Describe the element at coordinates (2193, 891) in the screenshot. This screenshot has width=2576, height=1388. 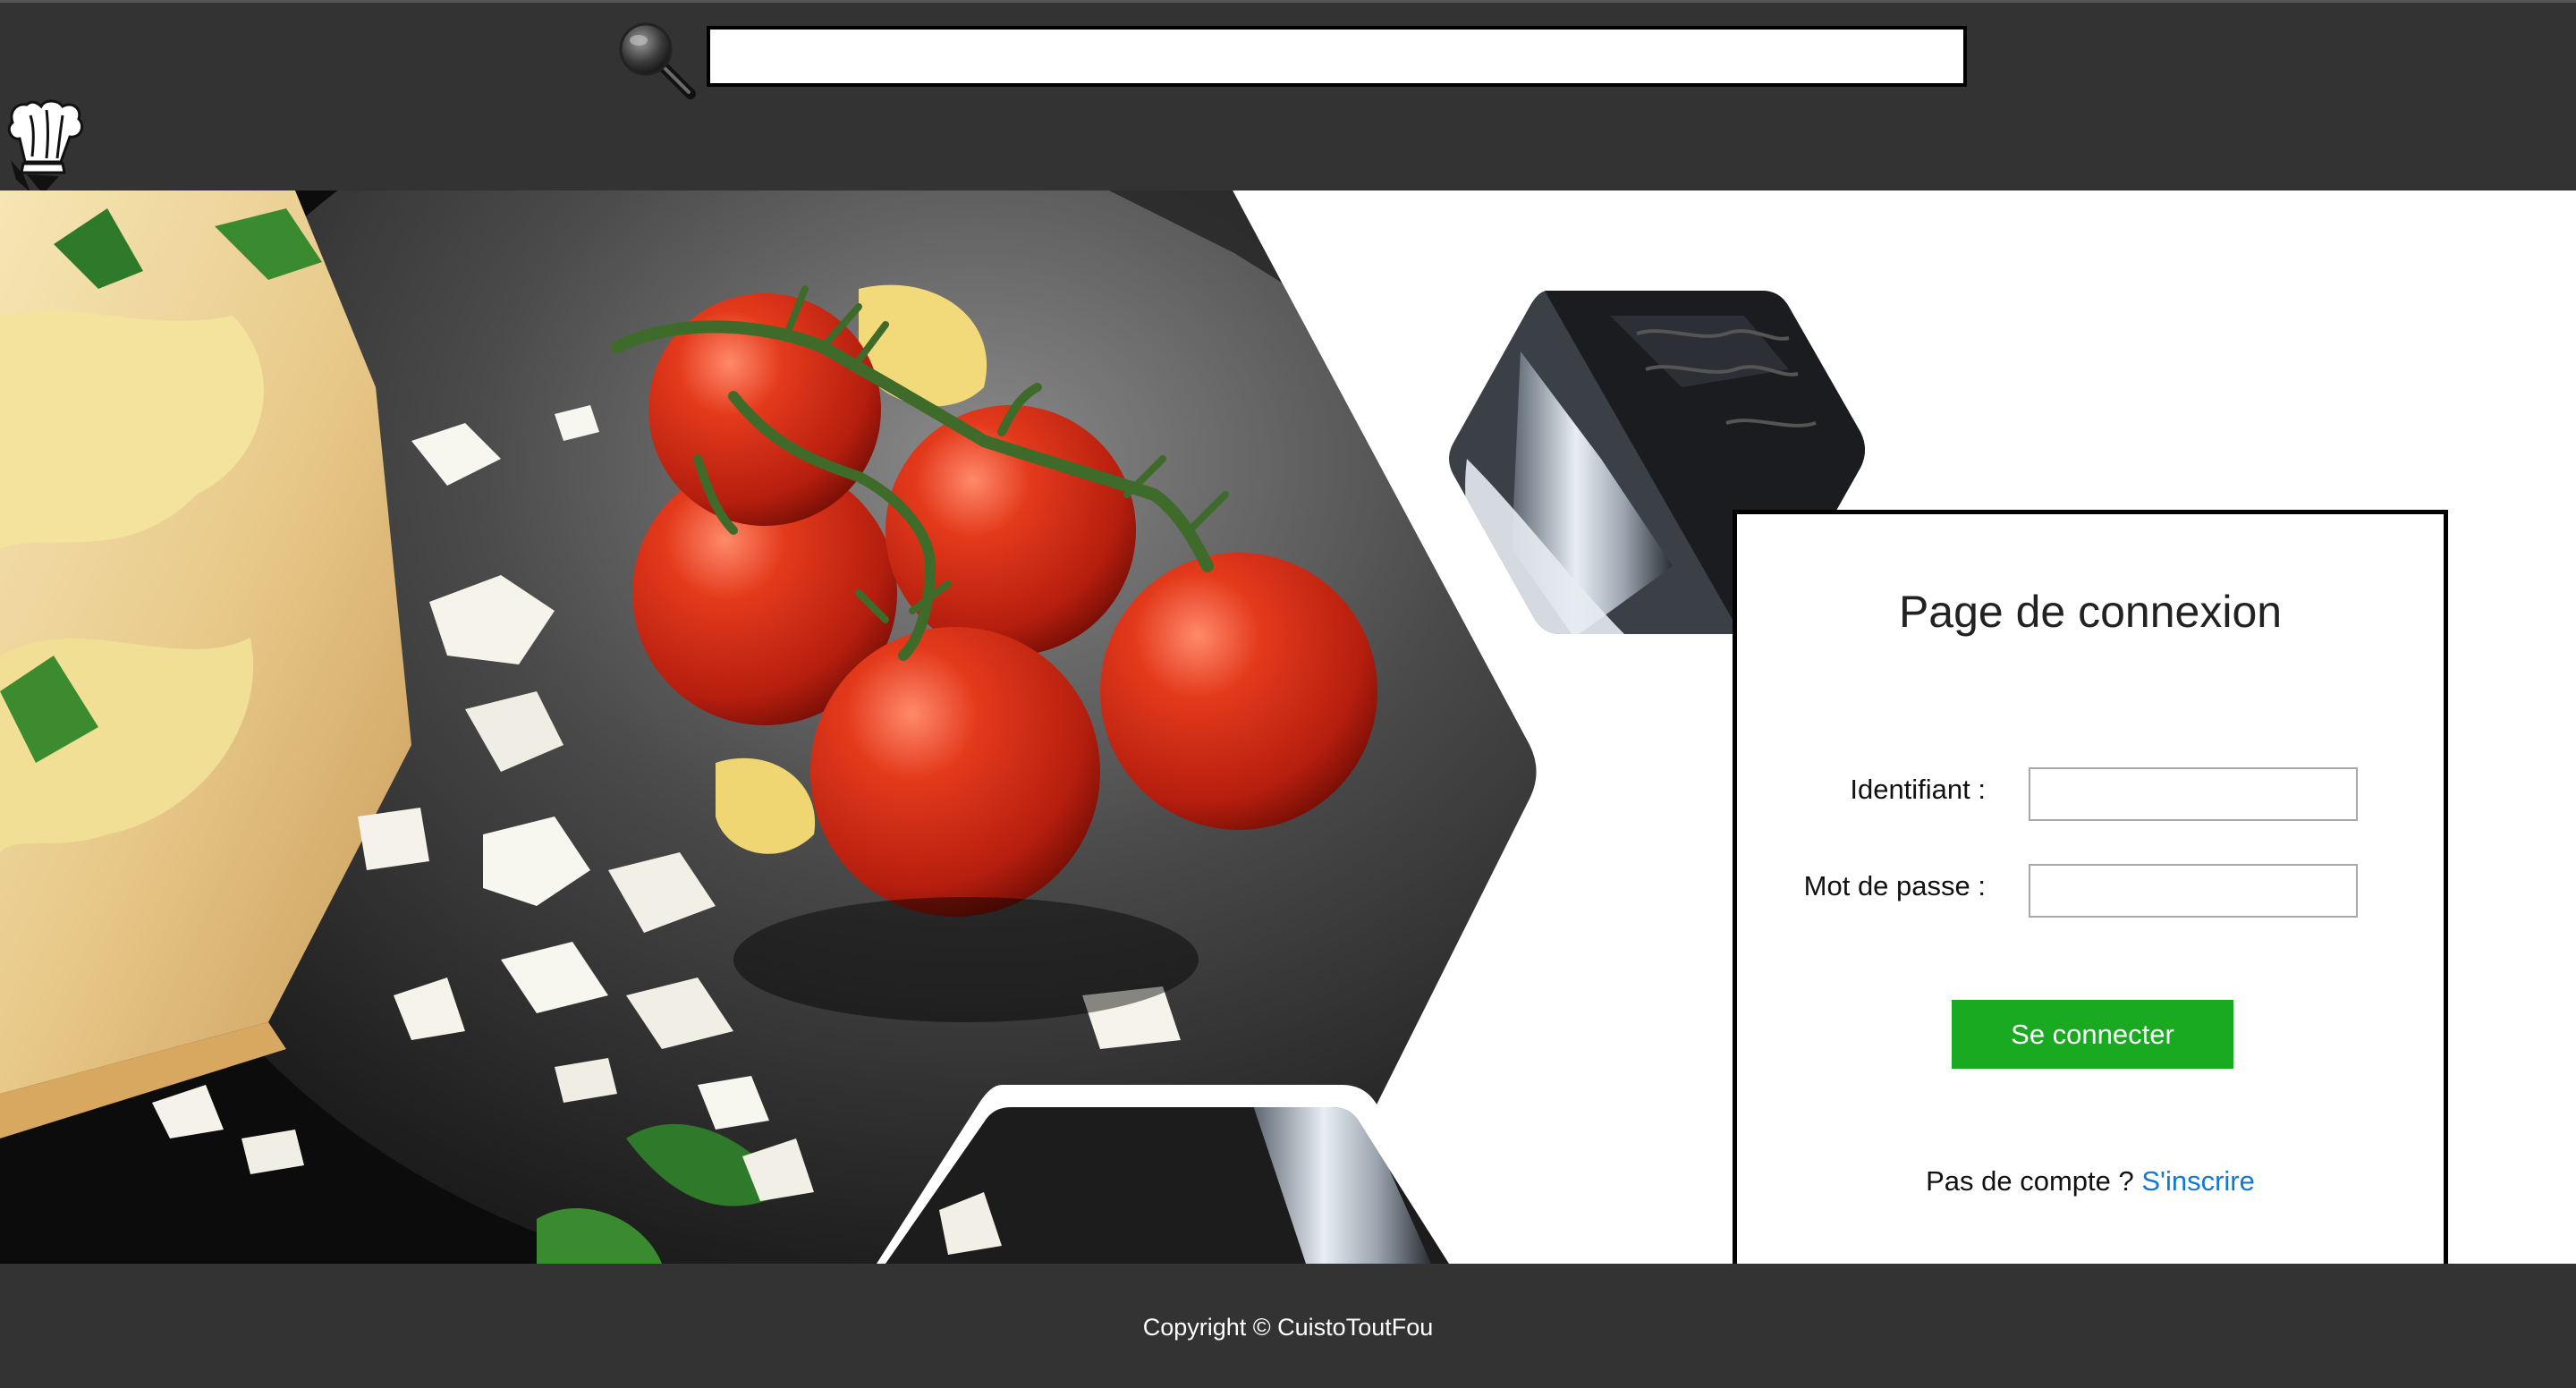
I see `password-field` at that location.